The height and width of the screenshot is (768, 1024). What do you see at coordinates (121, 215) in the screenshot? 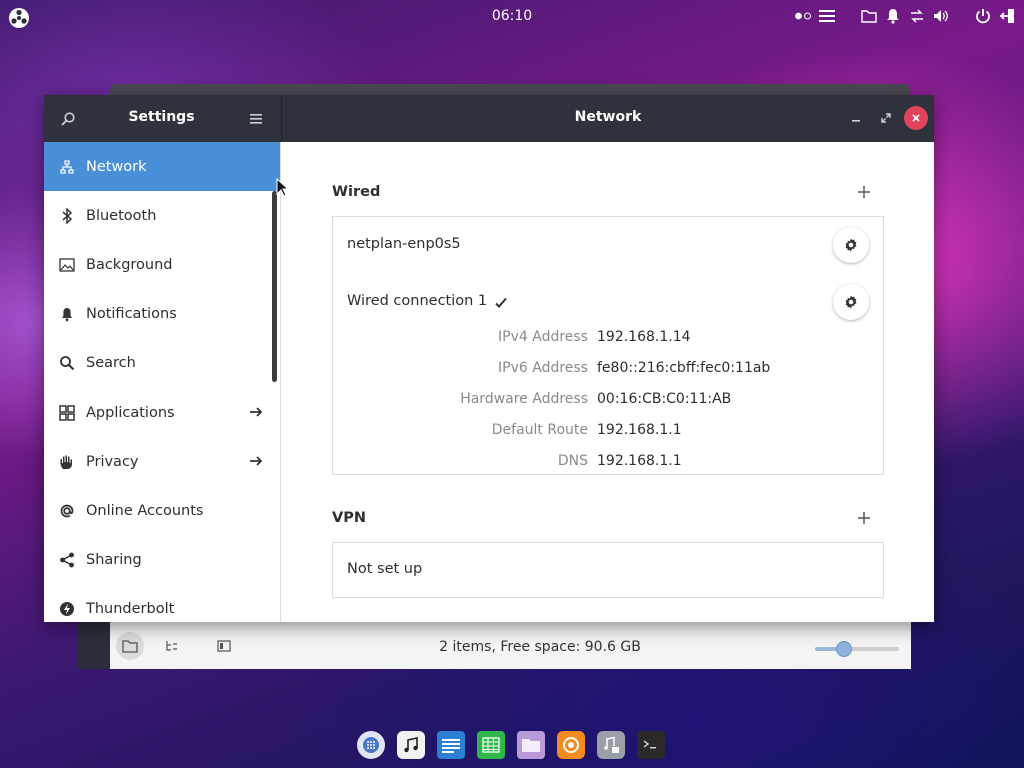
I see `sidebar-item-label: Bluetooth` at bounding box center [121, 215].